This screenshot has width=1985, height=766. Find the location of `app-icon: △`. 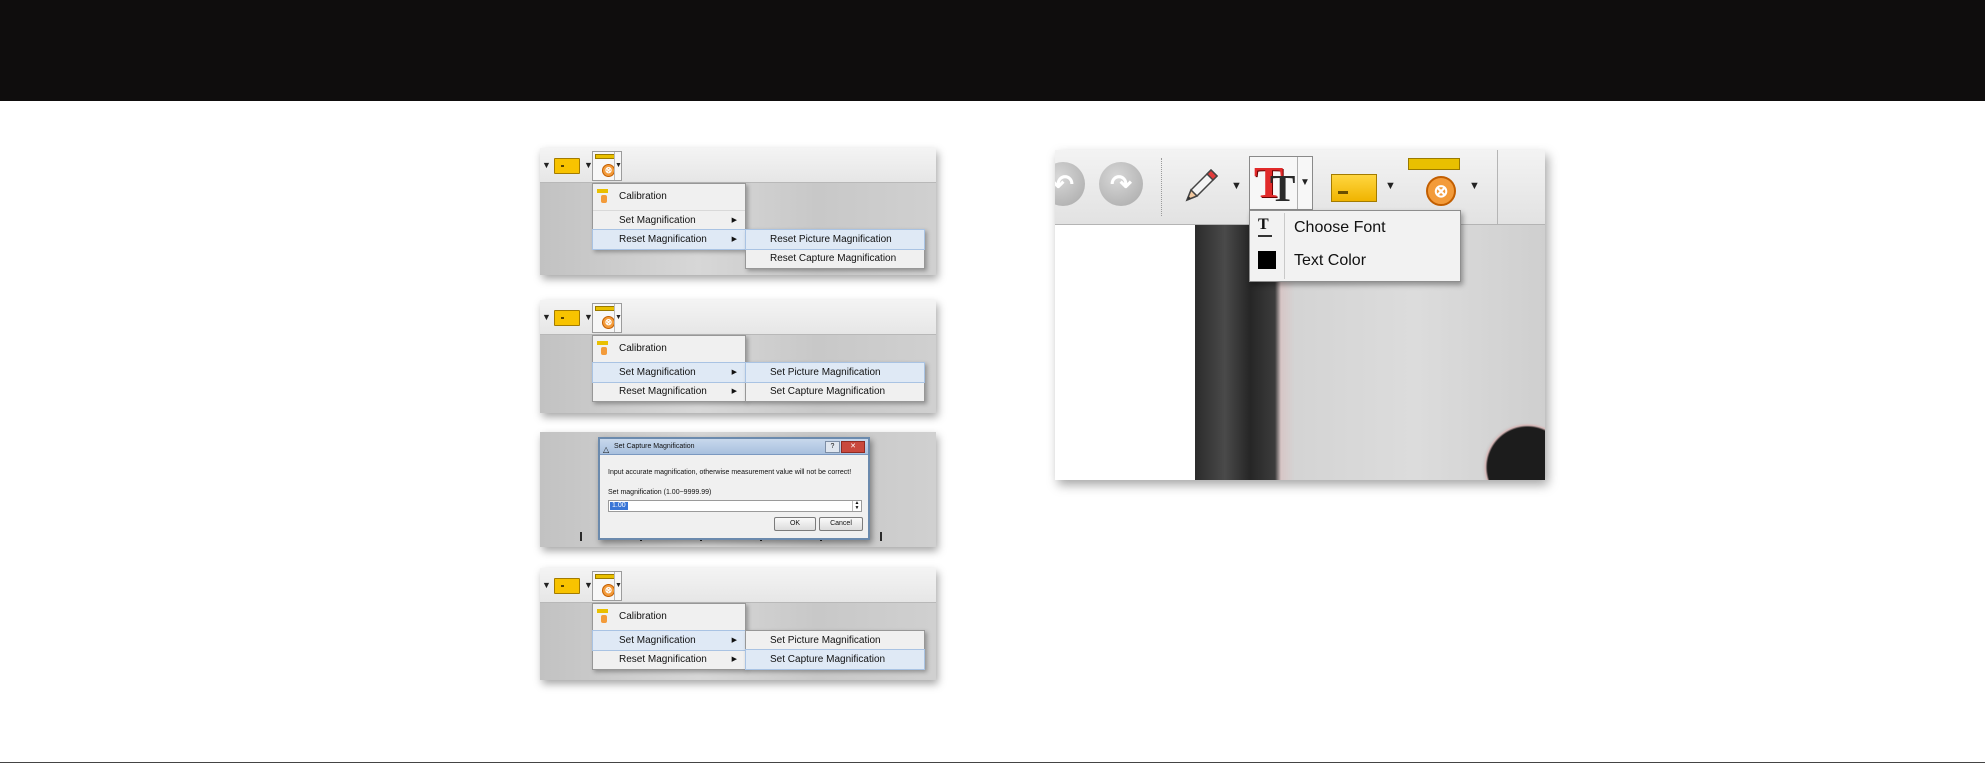

app-icon: △ is located at coordinates (606, 449).